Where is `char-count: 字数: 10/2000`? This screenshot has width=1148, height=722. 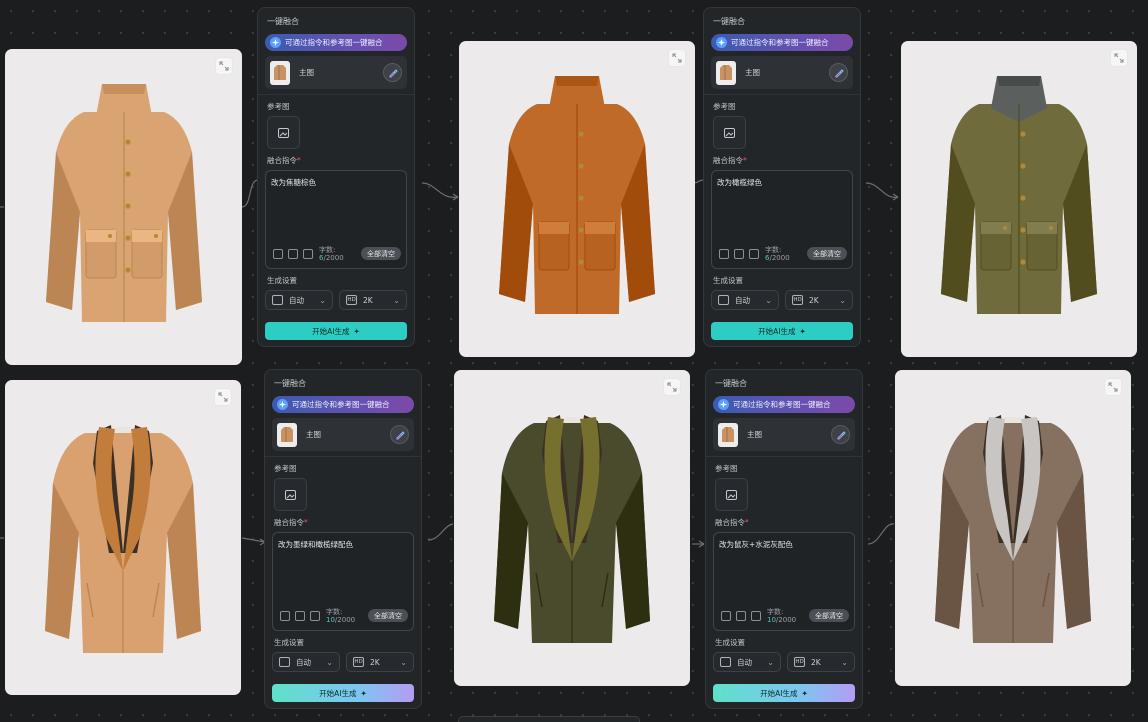
char-count: 字数: 10/2000 is located at coordinates (782, 616).